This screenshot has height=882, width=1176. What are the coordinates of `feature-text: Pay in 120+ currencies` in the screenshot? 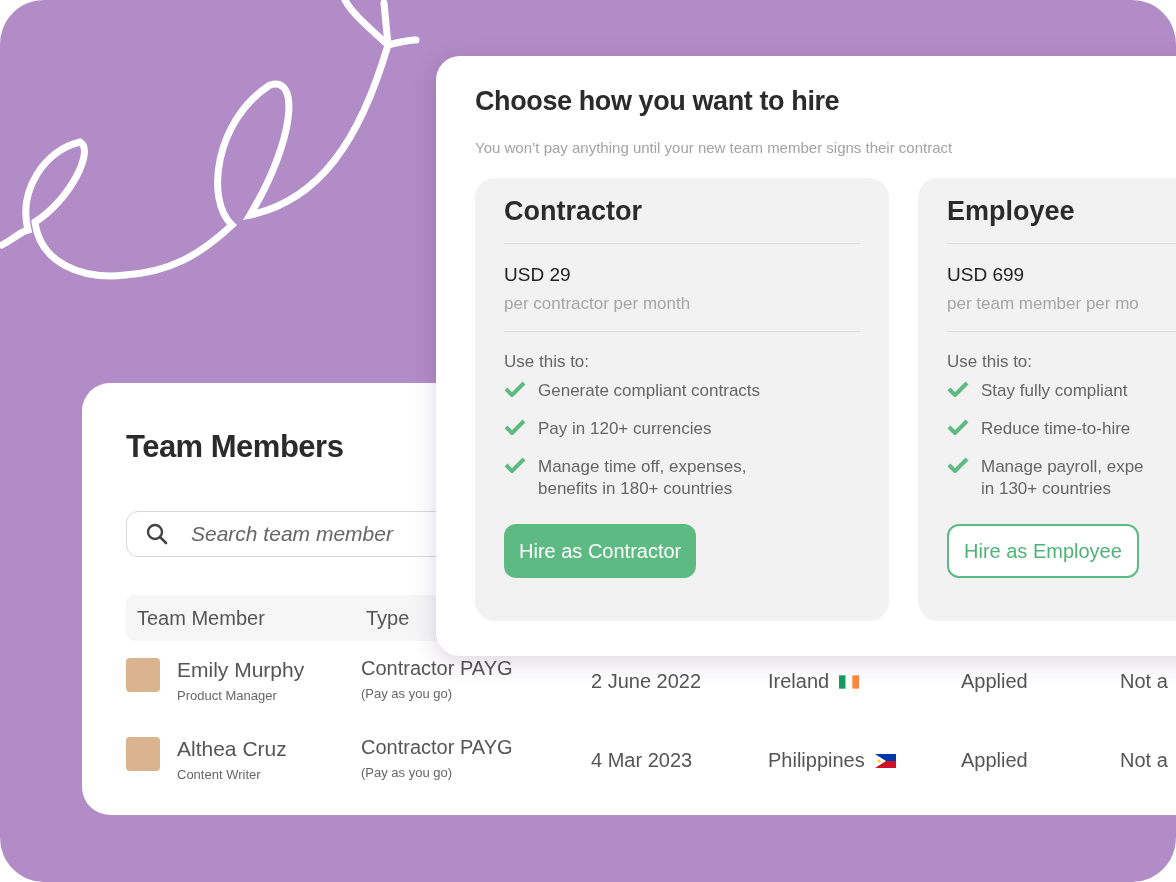 It's located at (625, 429).